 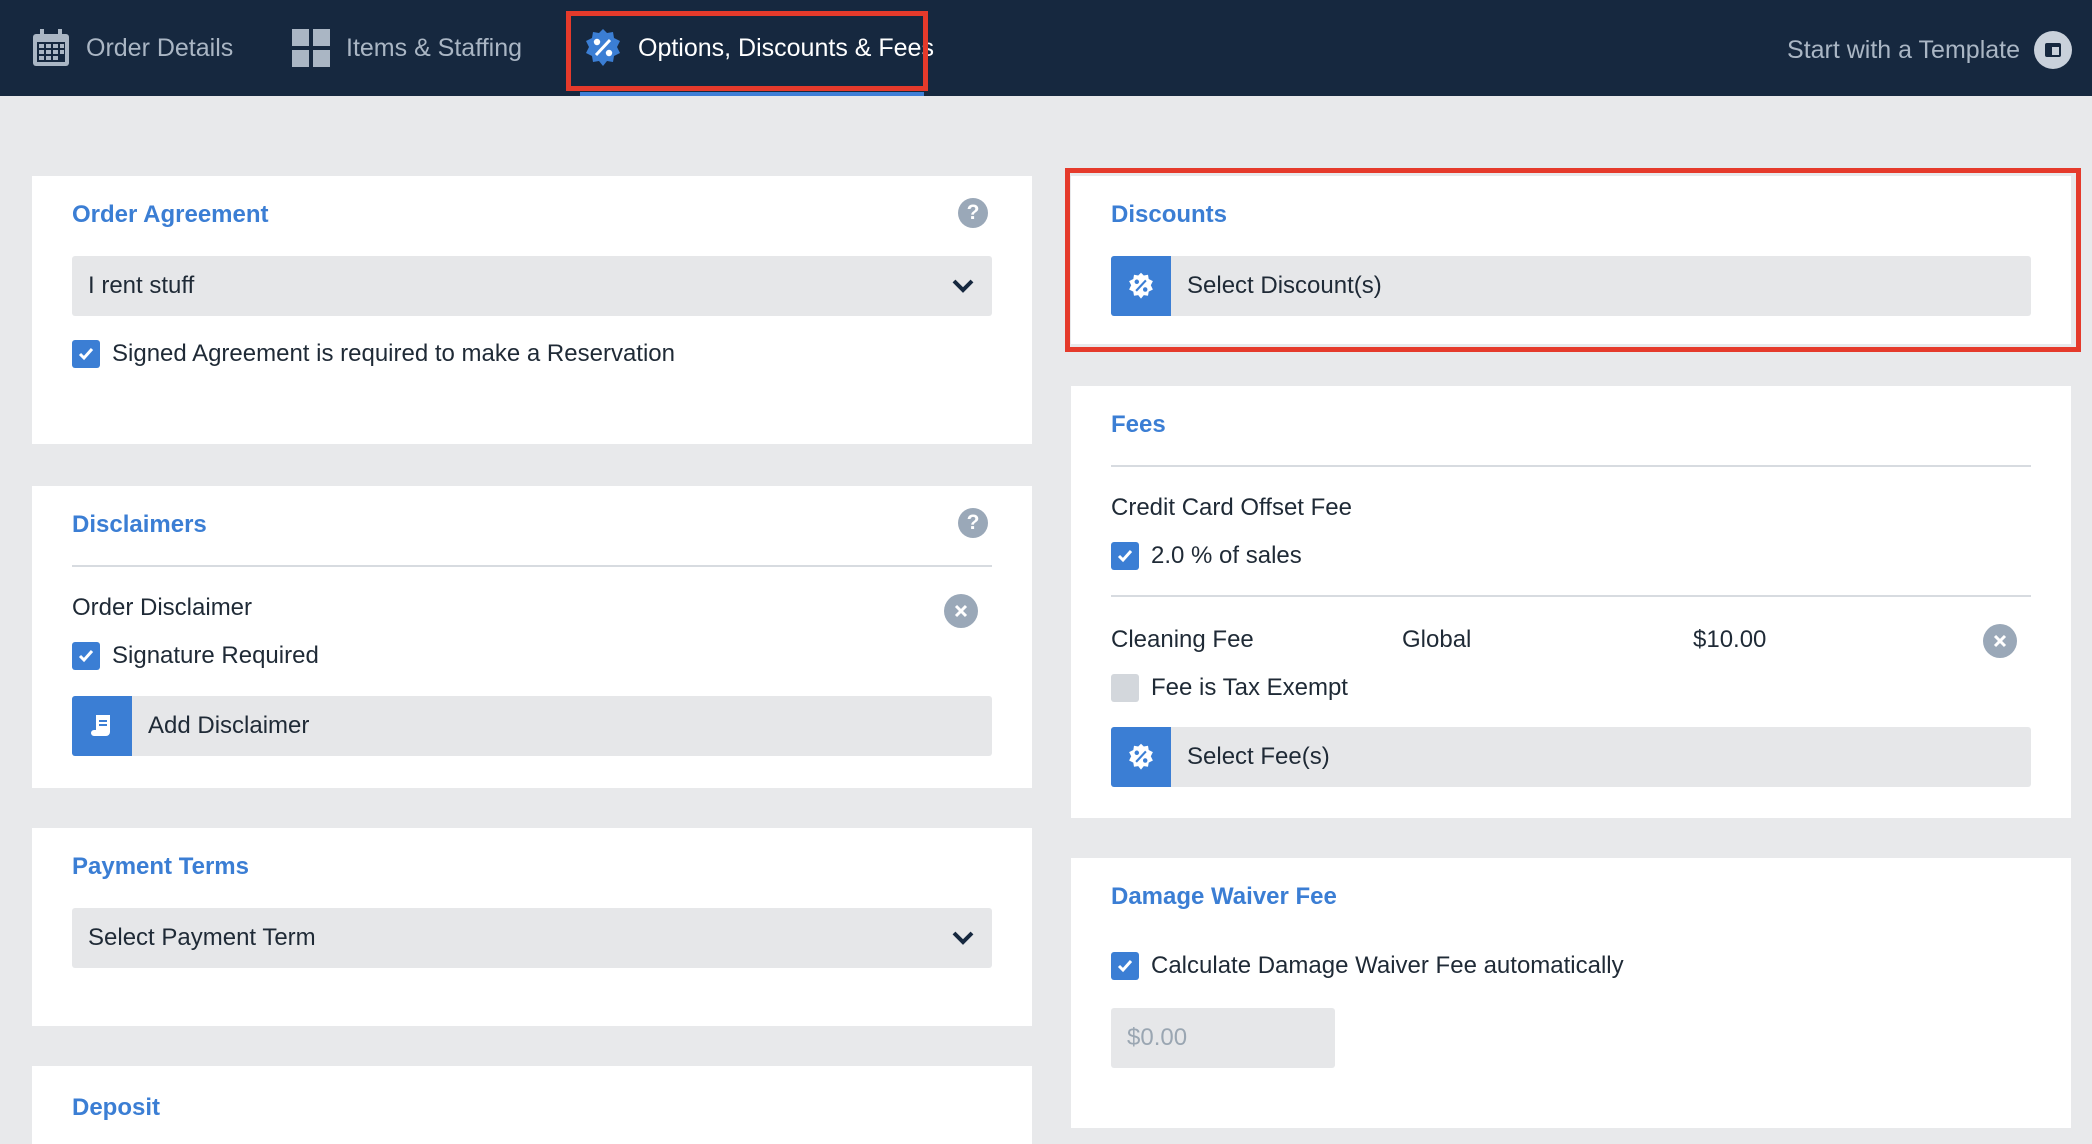 I want to click on cleaning-fee-scope: Global, so click(x=1437, y=639).